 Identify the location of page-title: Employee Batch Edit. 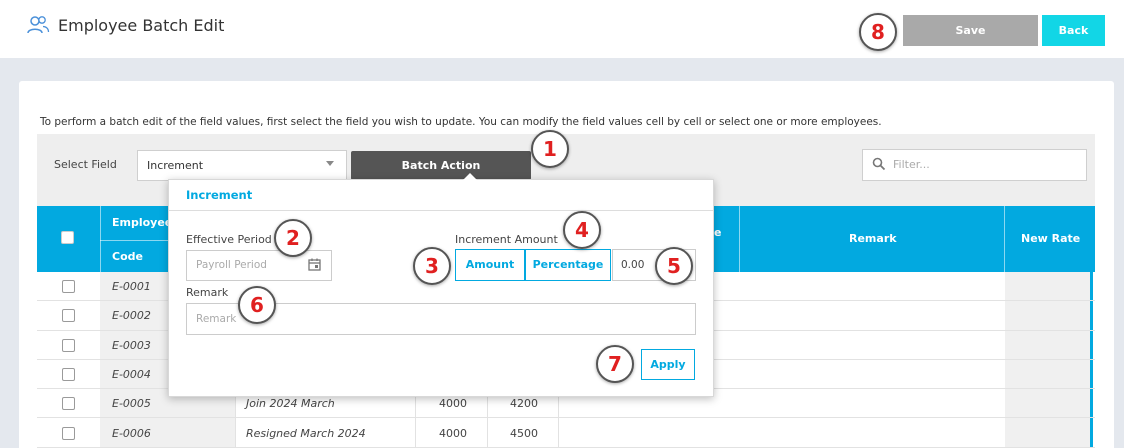
(141, 25).